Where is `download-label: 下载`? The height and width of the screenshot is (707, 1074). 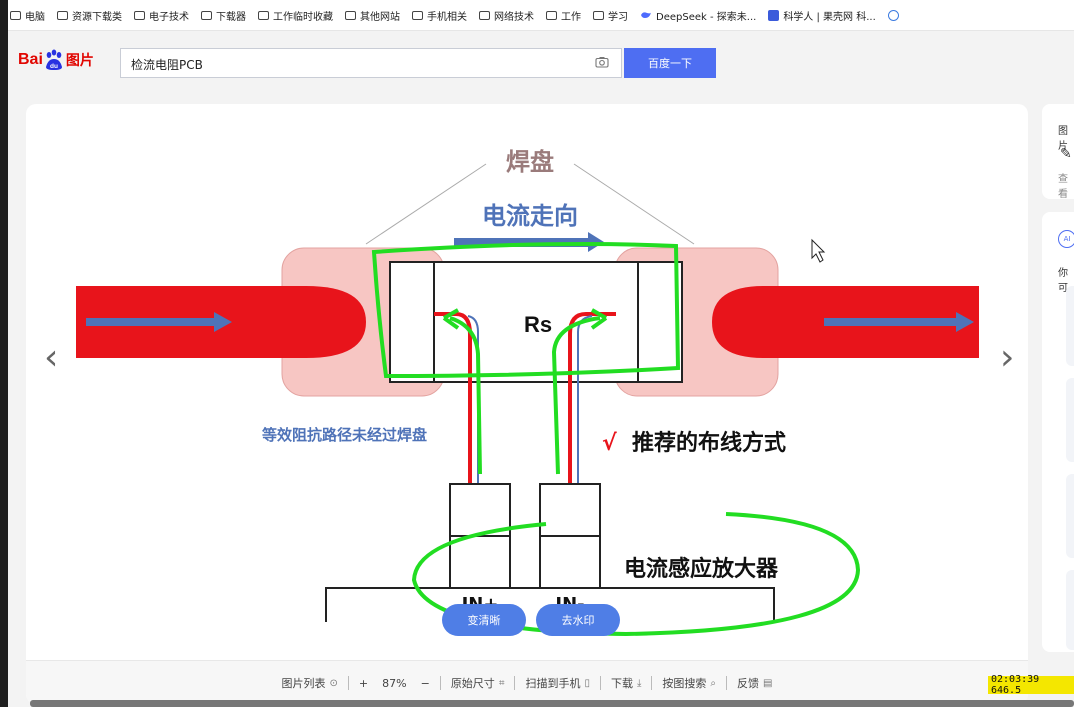
download-label: 下载 is located at coordinates (621, 683).